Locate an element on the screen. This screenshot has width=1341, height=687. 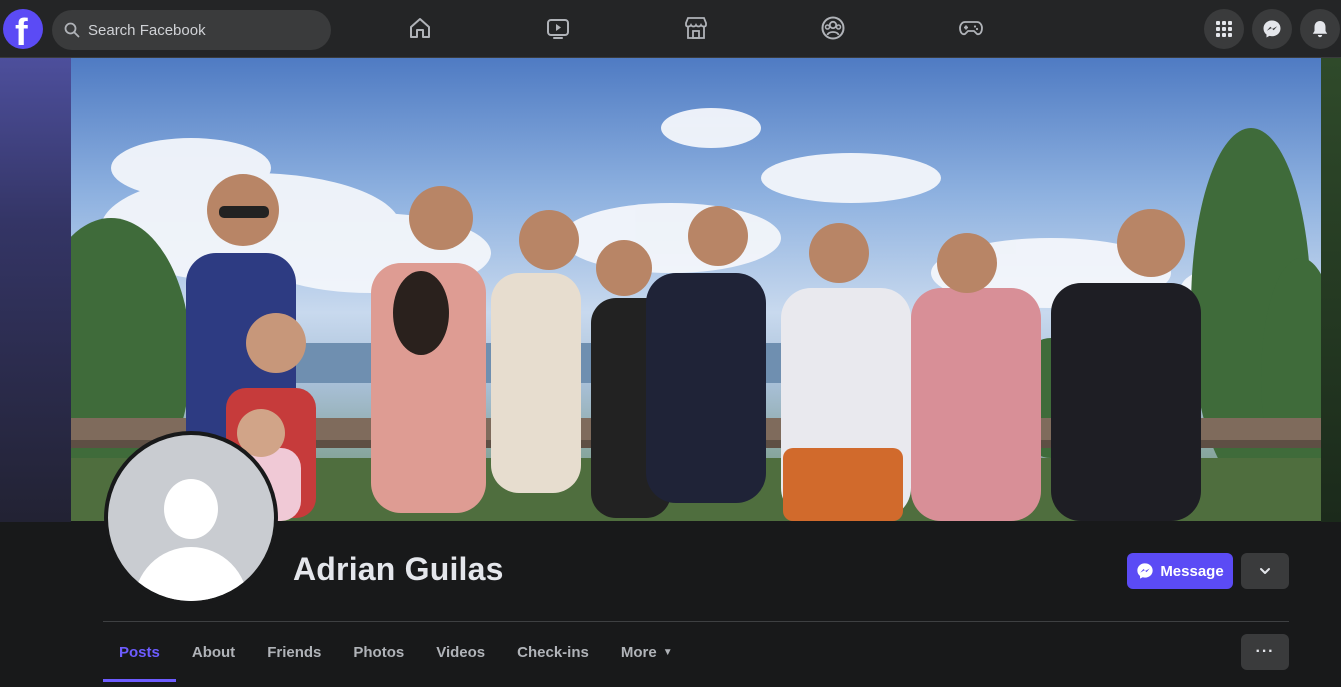
tab-check-ins: Check-ins is located at coordinates (553, 652).